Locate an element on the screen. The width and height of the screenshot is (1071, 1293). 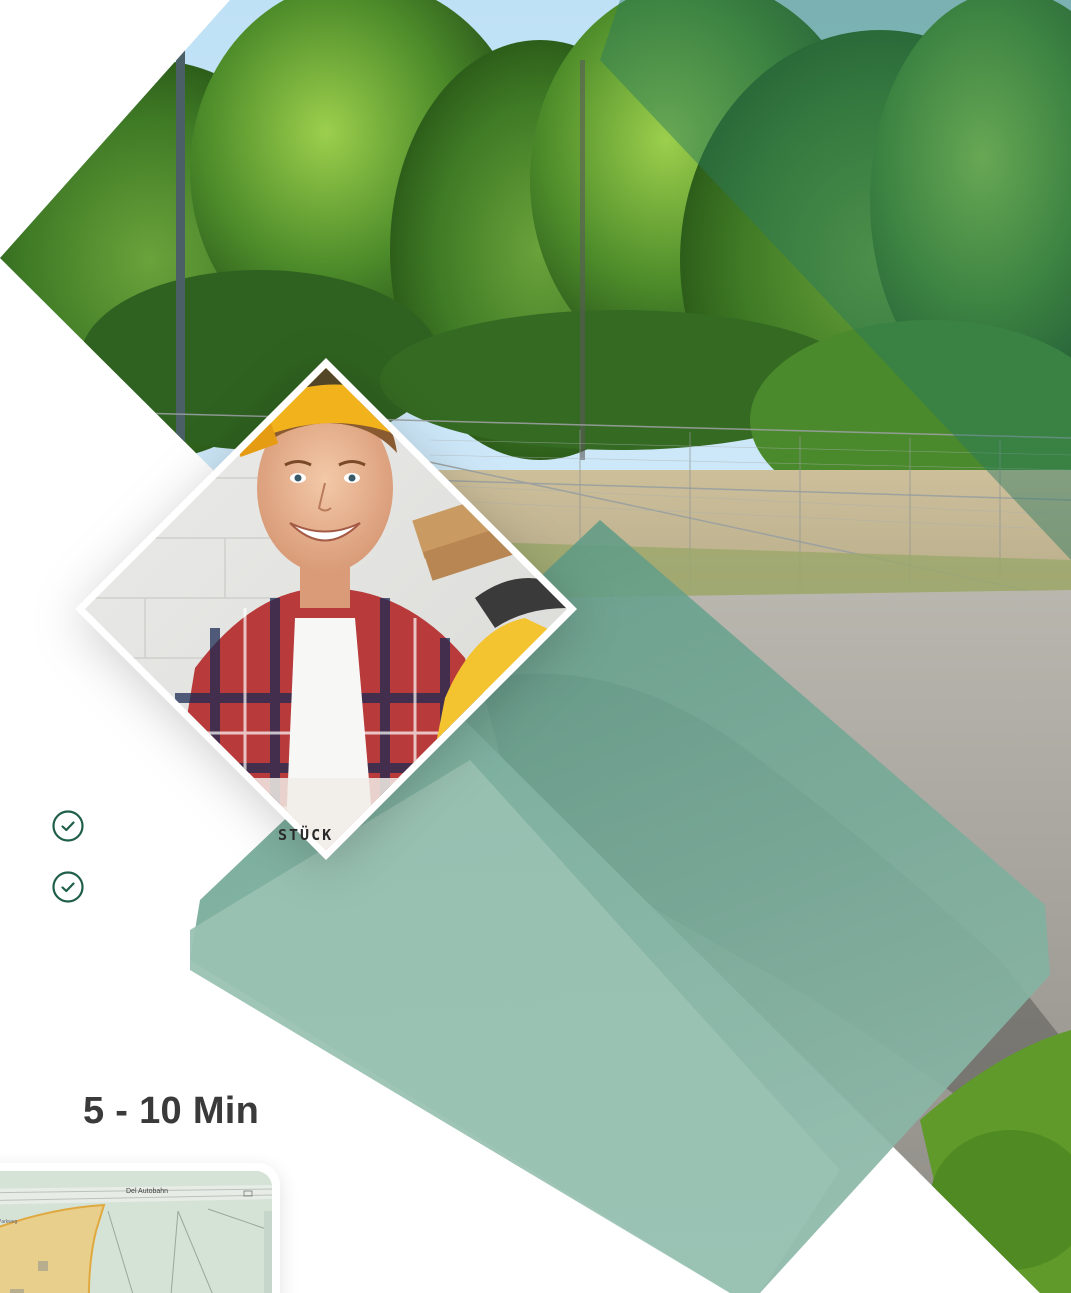
worker-photo-caption: STÜCK is located at coordinates (306, 835).